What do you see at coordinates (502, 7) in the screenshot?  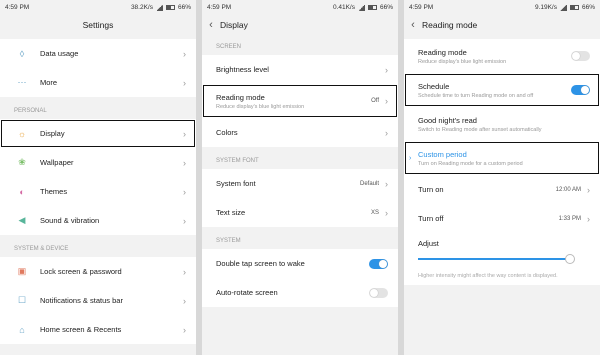 I see `status-bar: 4:59 PM 9.19K/s 66%` at bounding box center [502, 7].